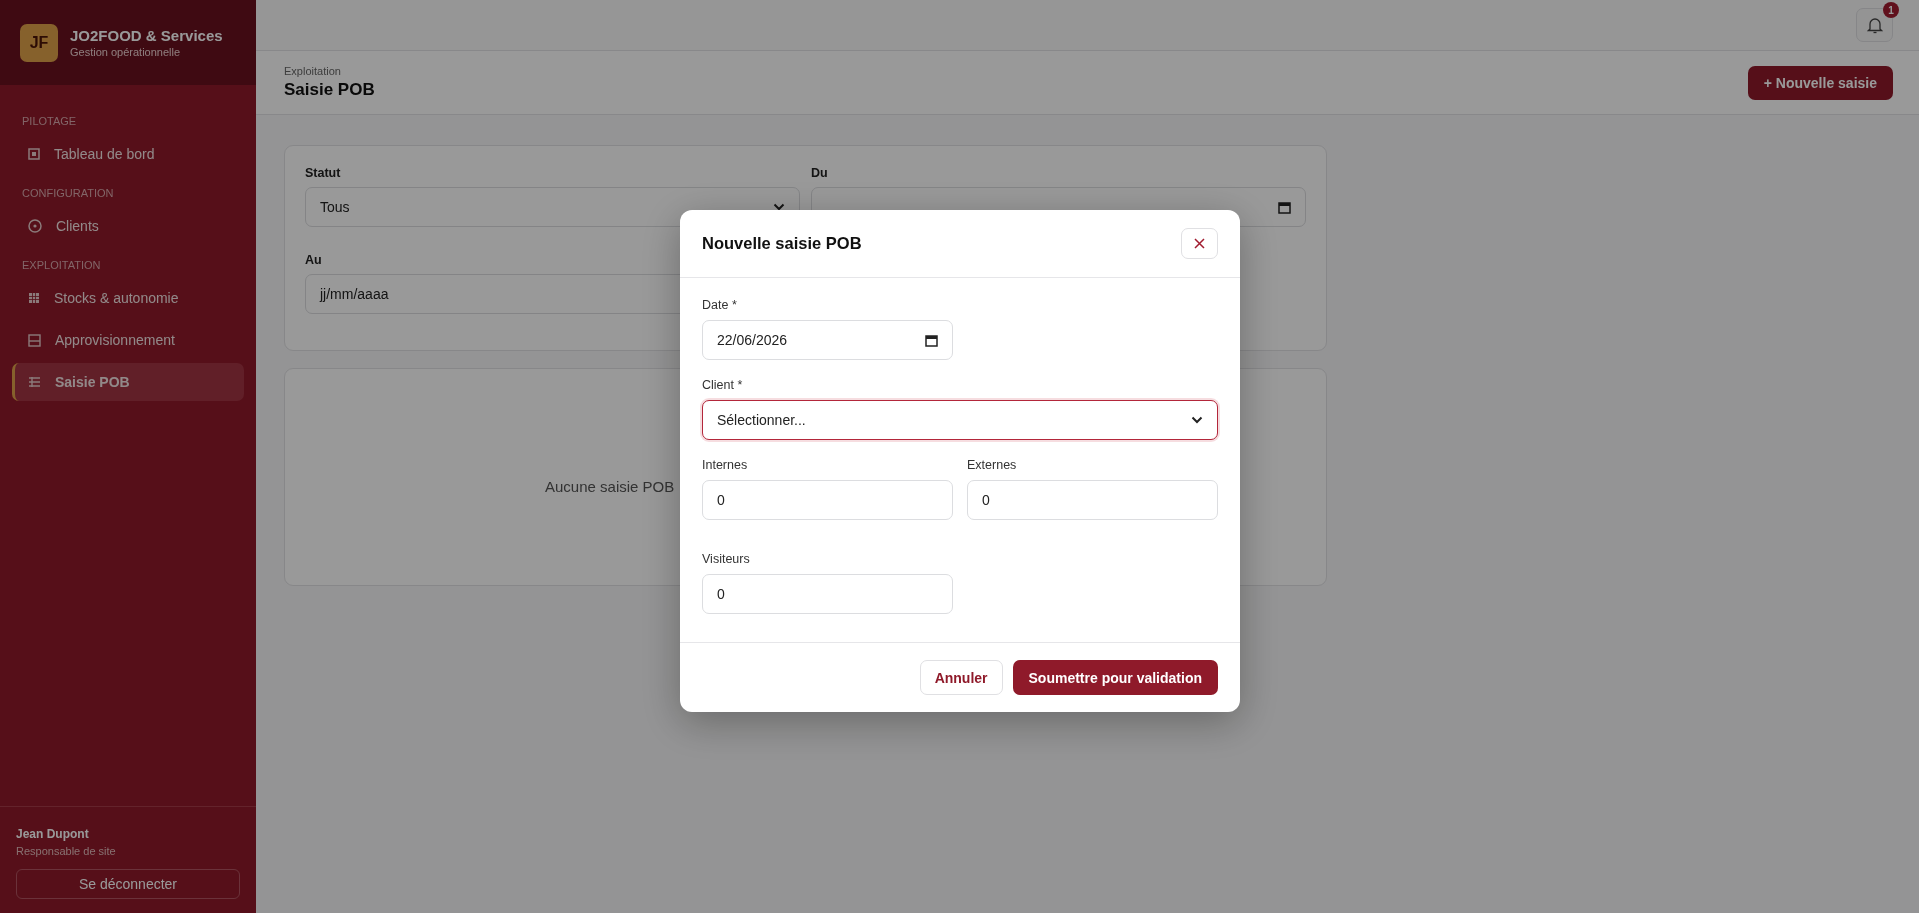 The image size is (1919, 913). Describe the element at coordinates (725, 465) in the screenshot. I see `field-label: Internes` at that location.